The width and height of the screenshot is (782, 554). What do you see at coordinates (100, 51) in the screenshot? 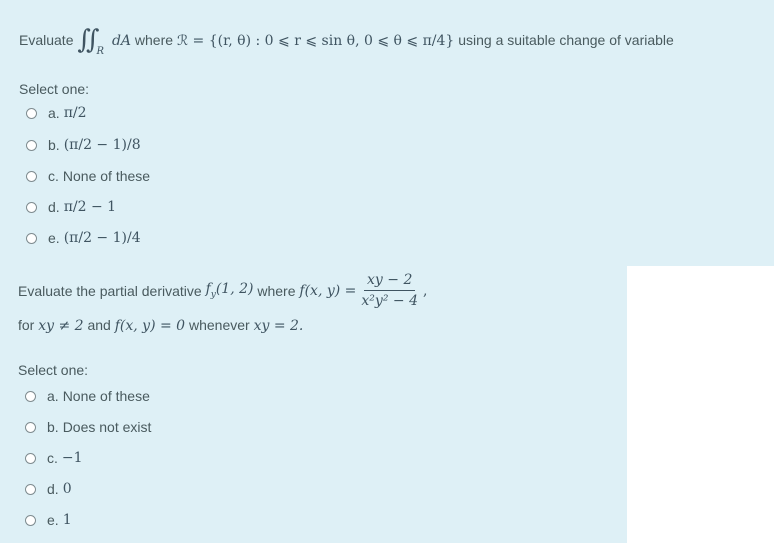
I see `integral-region: R` at bounding box center [100, 51].